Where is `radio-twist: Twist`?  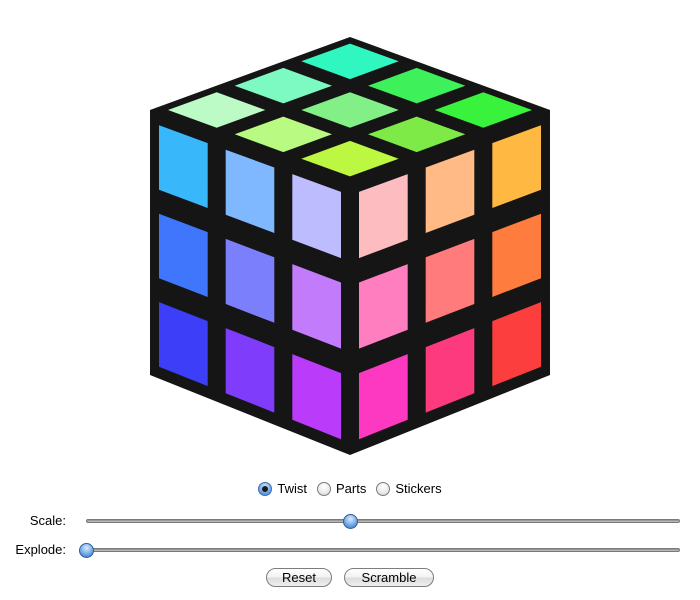 radio-twist: Twist is located at coordinates (282, 488).